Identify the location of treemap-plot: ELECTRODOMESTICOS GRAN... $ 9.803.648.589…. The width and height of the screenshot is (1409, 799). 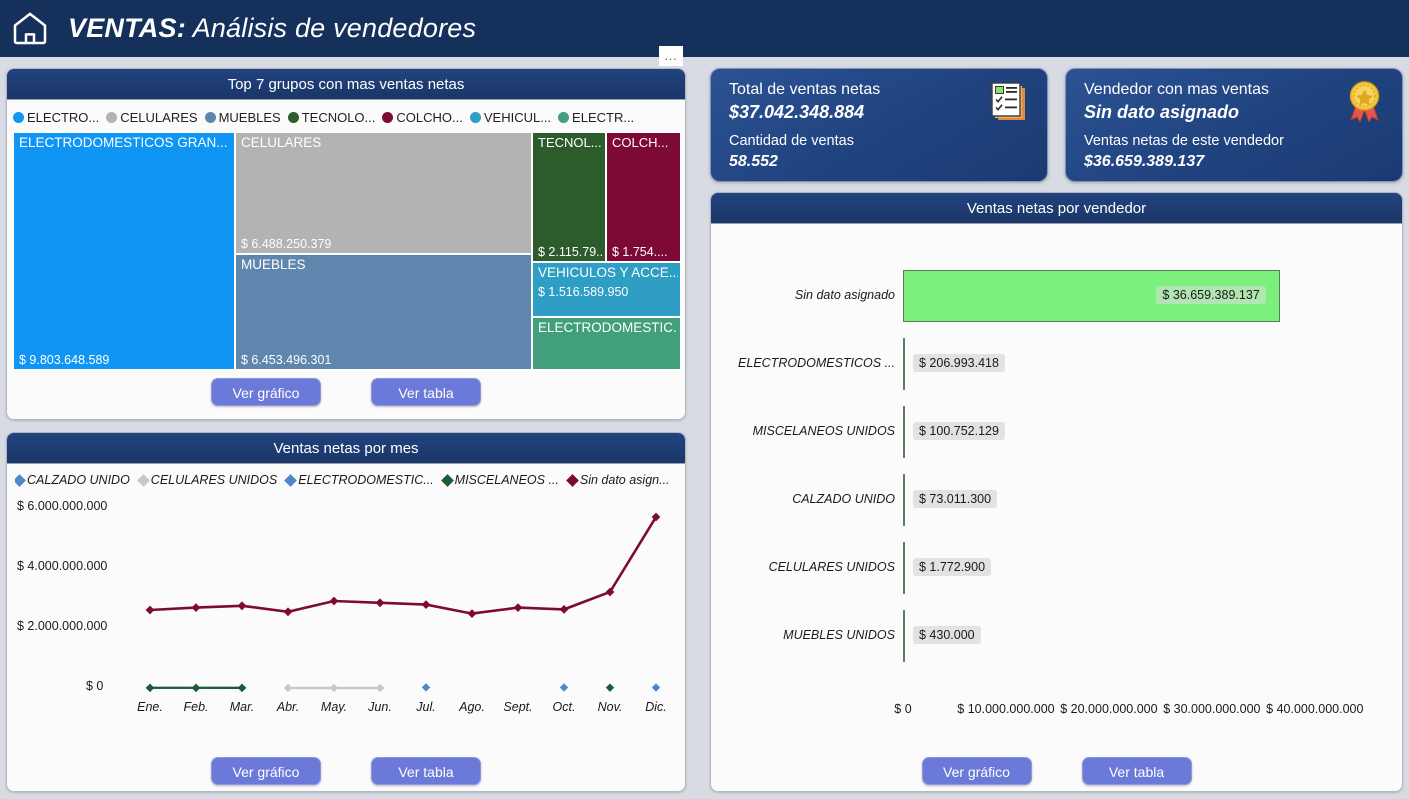
(347, 251).